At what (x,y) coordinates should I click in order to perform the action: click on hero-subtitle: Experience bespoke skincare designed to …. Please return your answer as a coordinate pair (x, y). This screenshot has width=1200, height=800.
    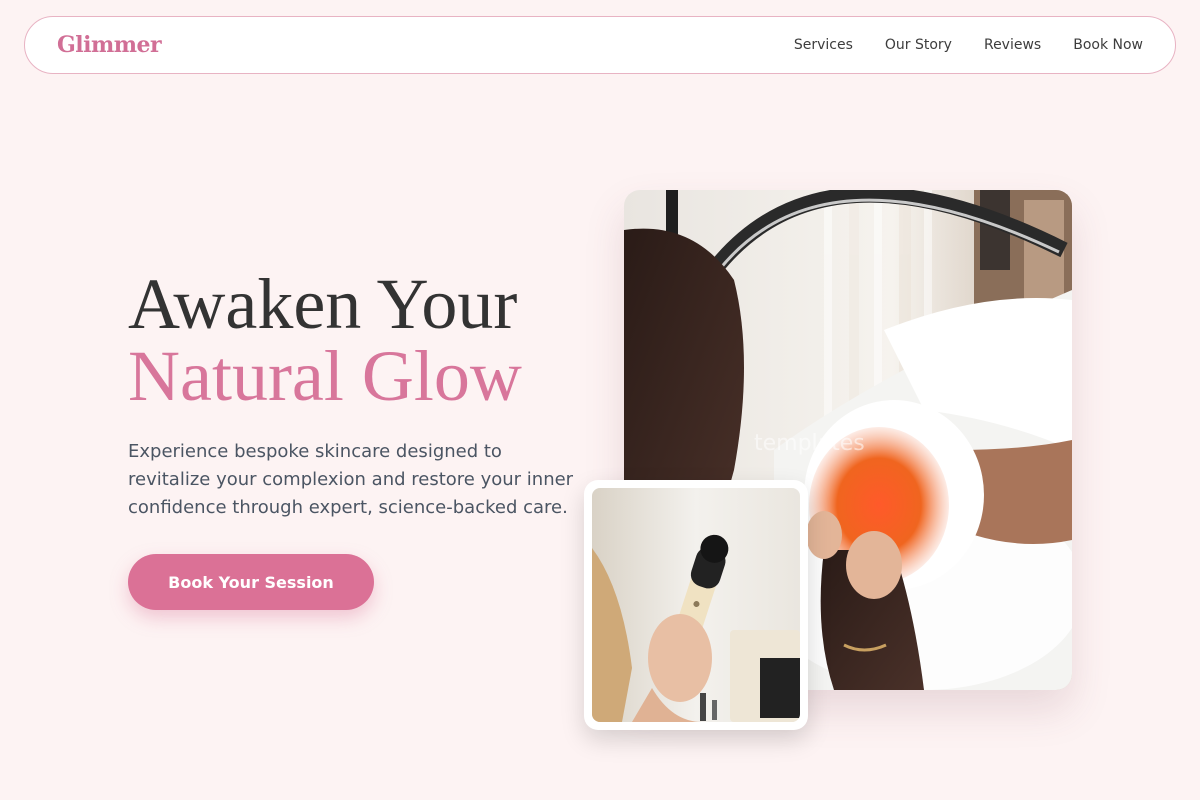
    Looking at the image, I should click on (351, 479).